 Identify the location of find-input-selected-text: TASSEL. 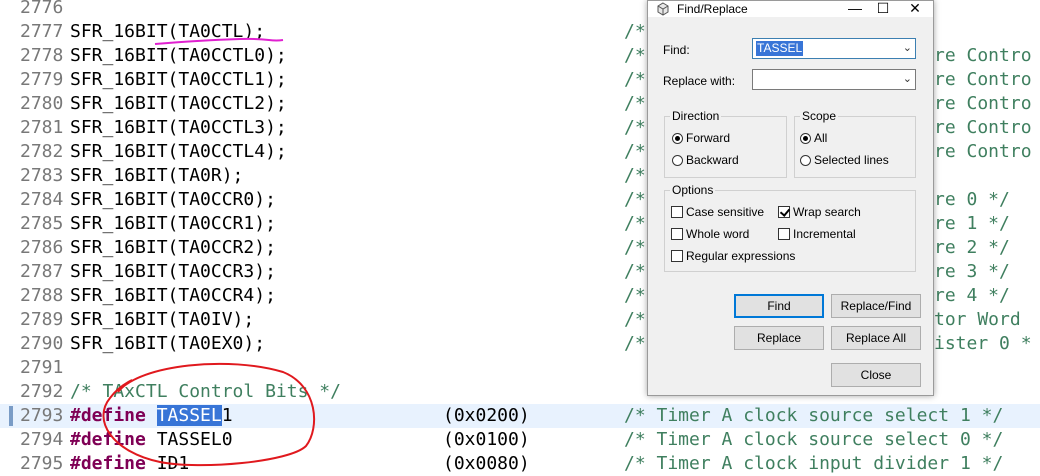
(780, 48).